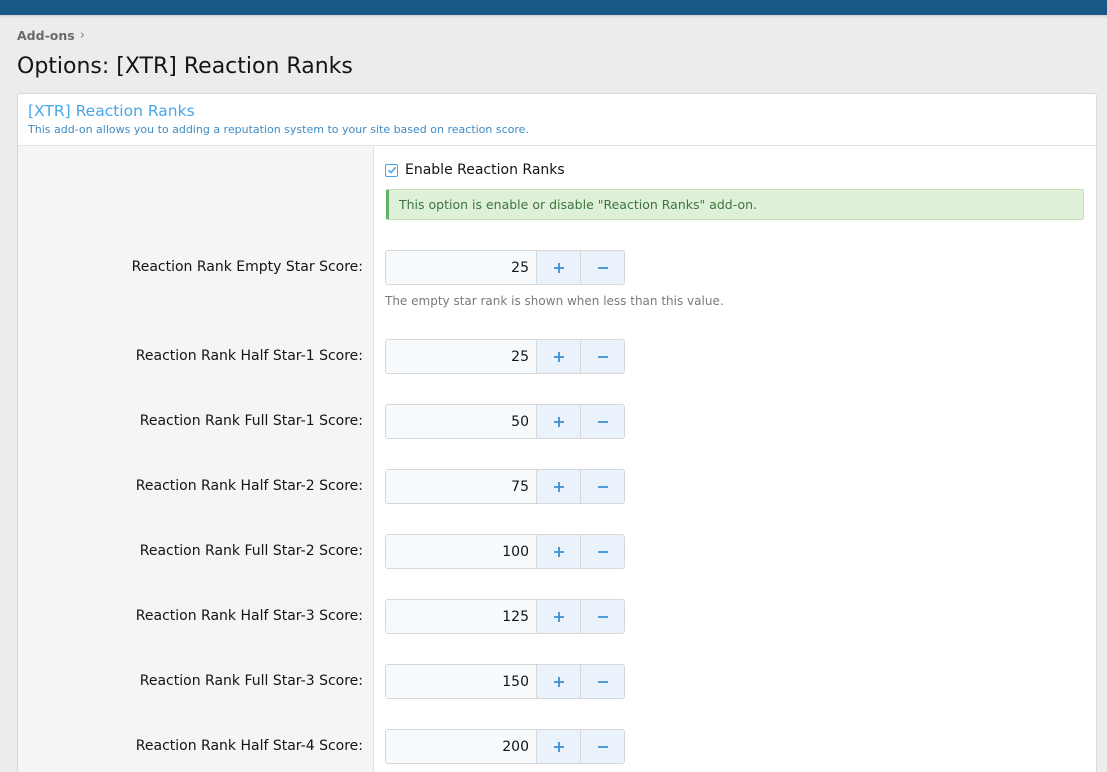 The image size is (1107, 772). What do you see at coordinates (247, 267) in the screenshot?
I see `option-label-empty-star: Reaction Rank Empty Star Score:` at bounding box center [247, 267].